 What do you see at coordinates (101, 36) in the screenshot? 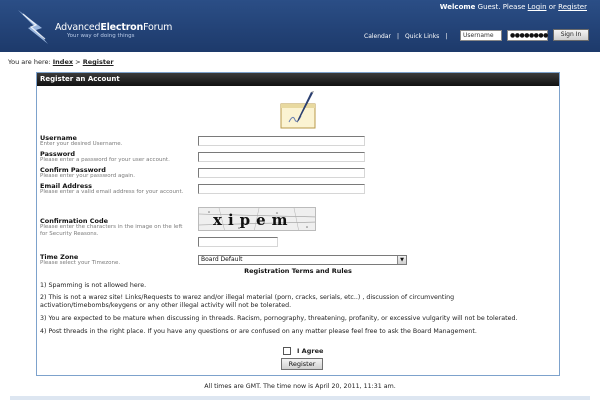
I see `brand-tagline: Your way of doing things` at bounding box center [101, 36].